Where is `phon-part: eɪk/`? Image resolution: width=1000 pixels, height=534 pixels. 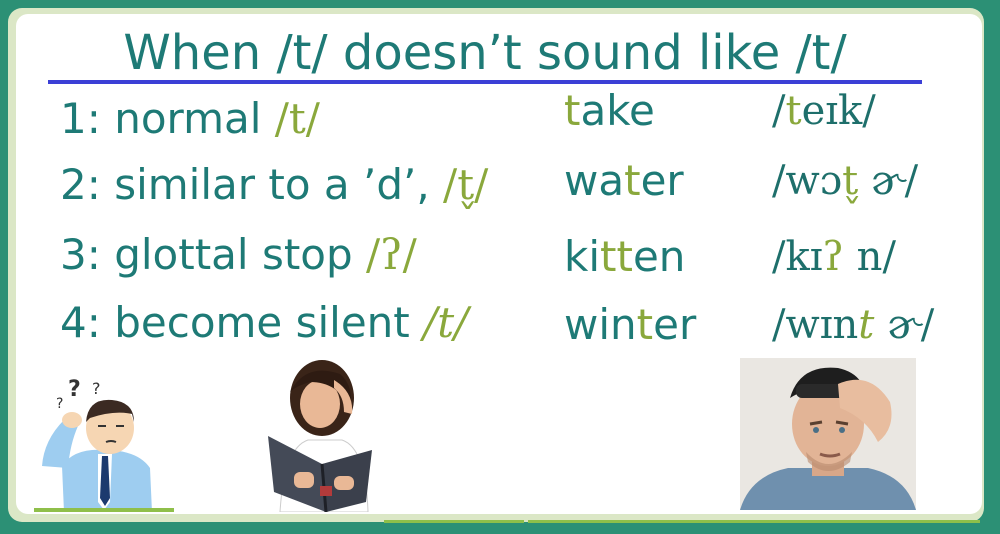 phon-part: eɪk/ is located at coordinates (838, 111).